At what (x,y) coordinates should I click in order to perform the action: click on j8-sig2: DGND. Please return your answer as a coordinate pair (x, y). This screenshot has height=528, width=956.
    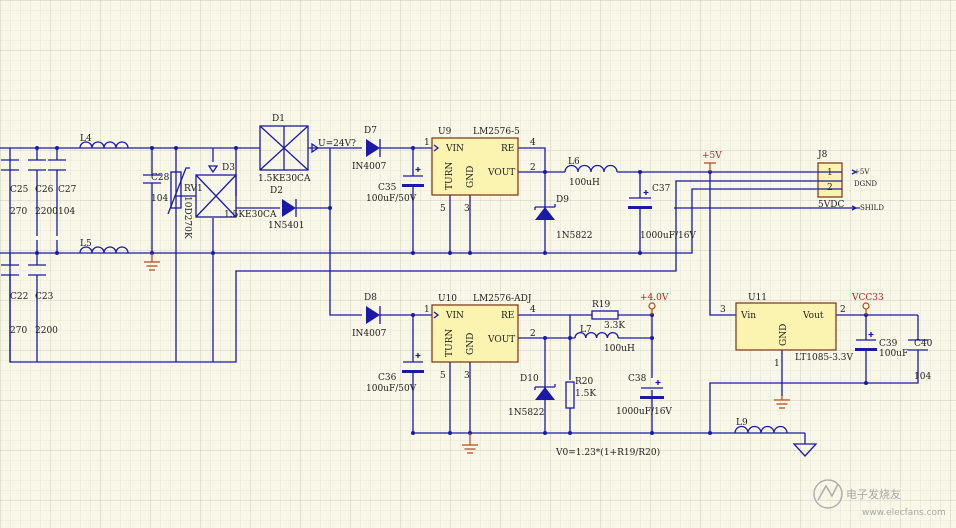
    Looking at the image, I should click on (865, 184).